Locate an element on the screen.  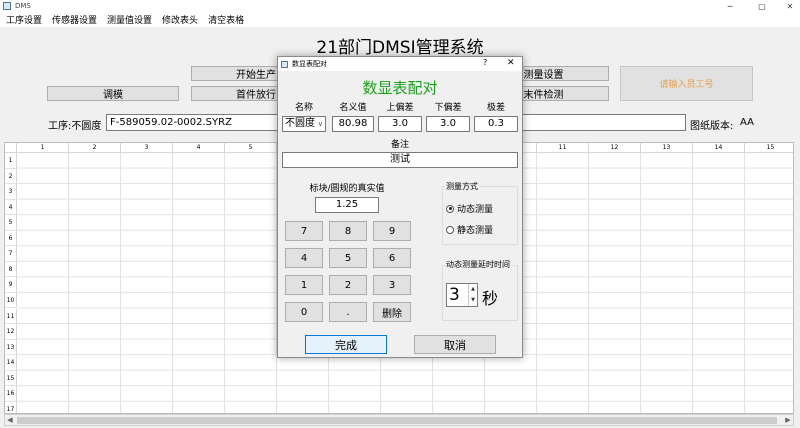
radio-checked-icon is located at coordinates (450, 208).